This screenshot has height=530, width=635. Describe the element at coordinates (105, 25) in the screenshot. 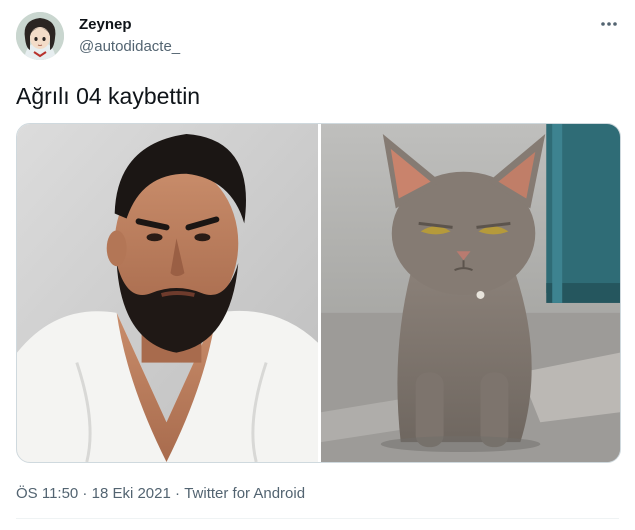

I see `display-name: Zeynep` at that location.